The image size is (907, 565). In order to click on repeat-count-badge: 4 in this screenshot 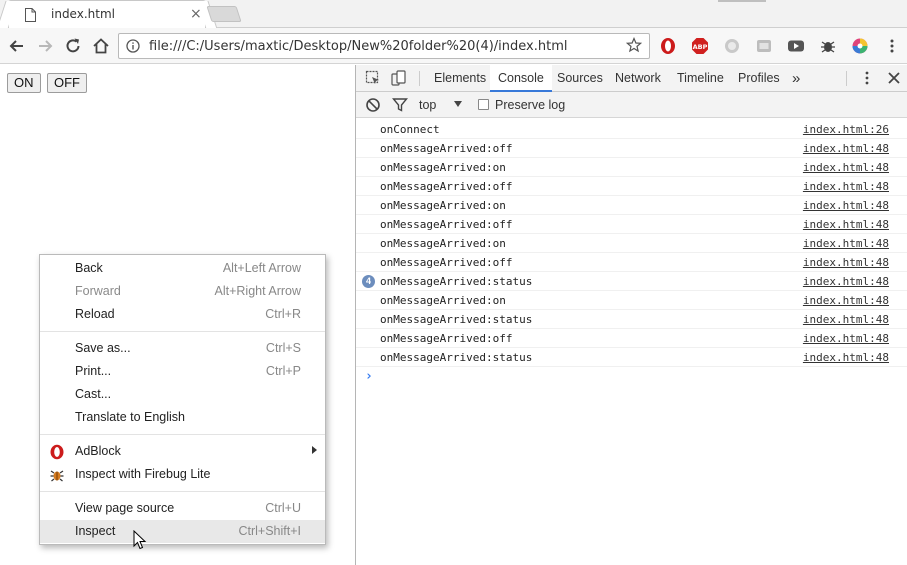, I will do `click(368, 281)`.